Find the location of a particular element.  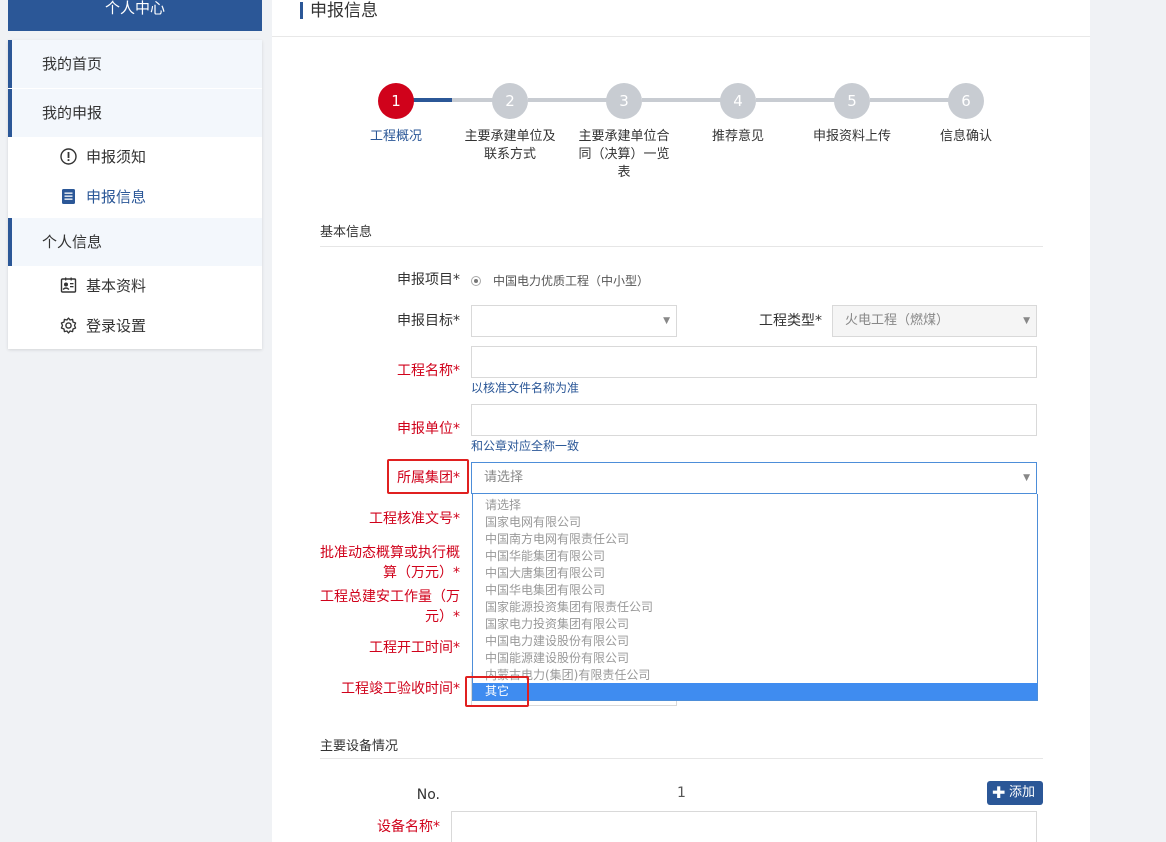

approval-label: 工程核准文号* is located at coordinates (414, 519).